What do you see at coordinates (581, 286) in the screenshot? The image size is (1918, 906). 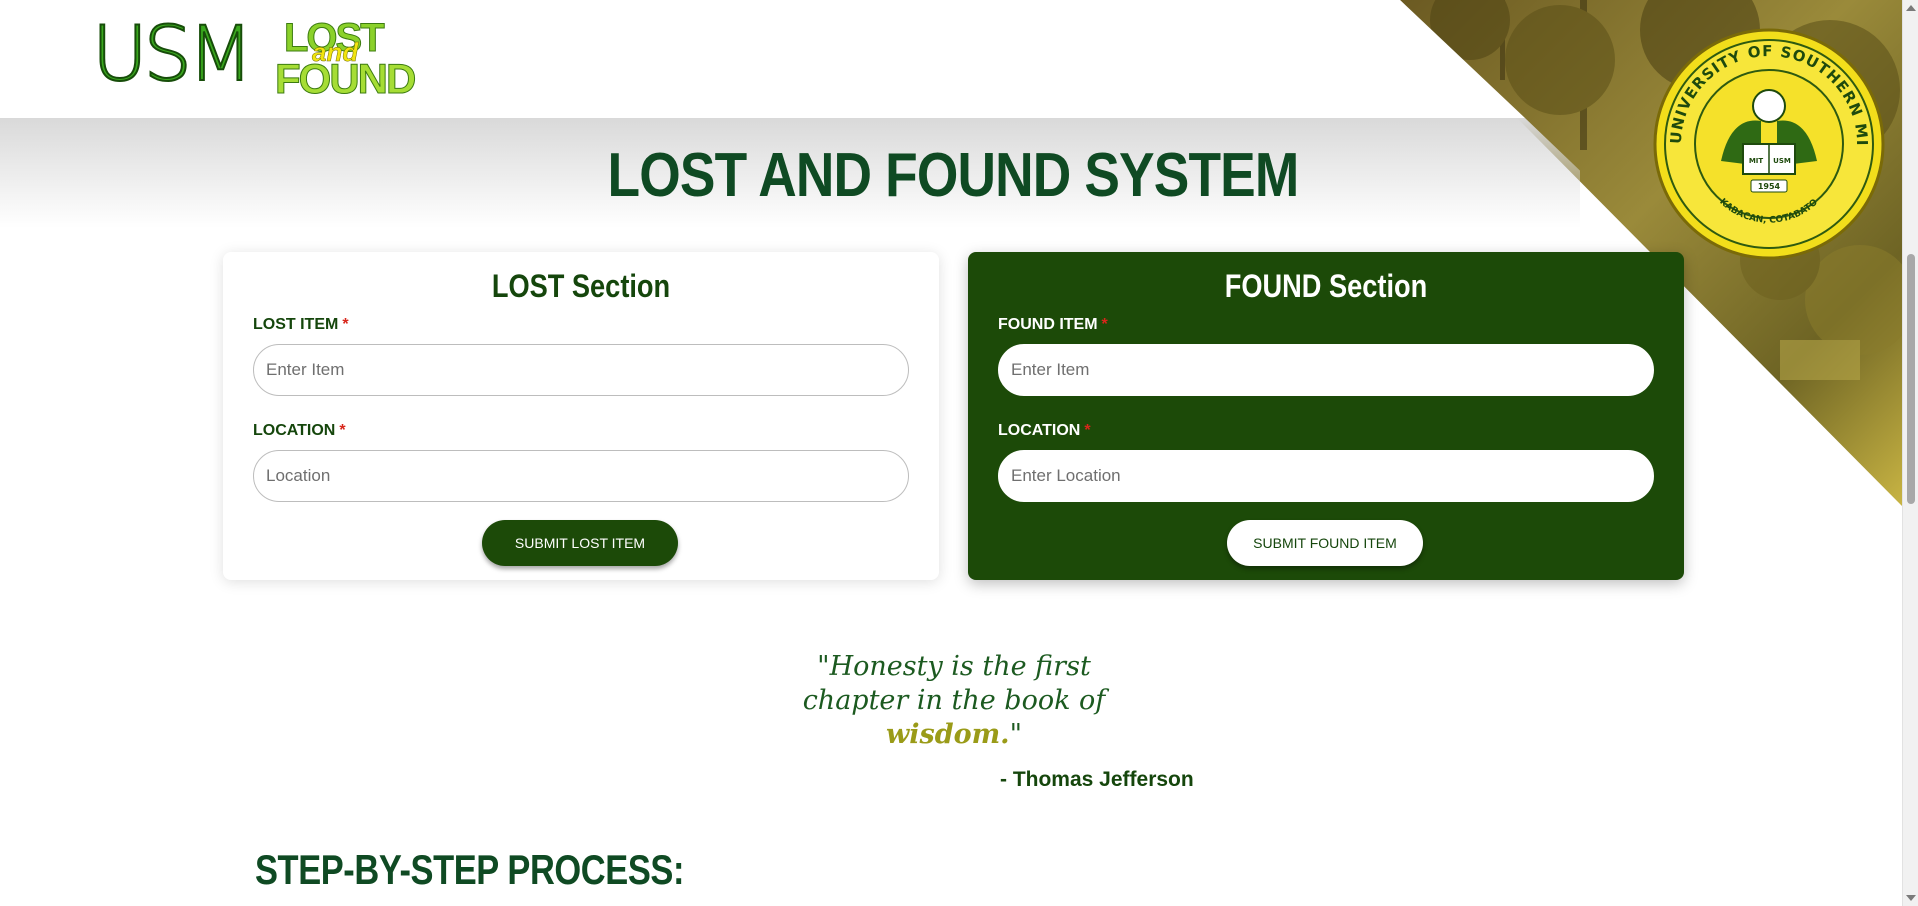 I see `lost-section-title: LOST Section` at bounding box center [581, 286].